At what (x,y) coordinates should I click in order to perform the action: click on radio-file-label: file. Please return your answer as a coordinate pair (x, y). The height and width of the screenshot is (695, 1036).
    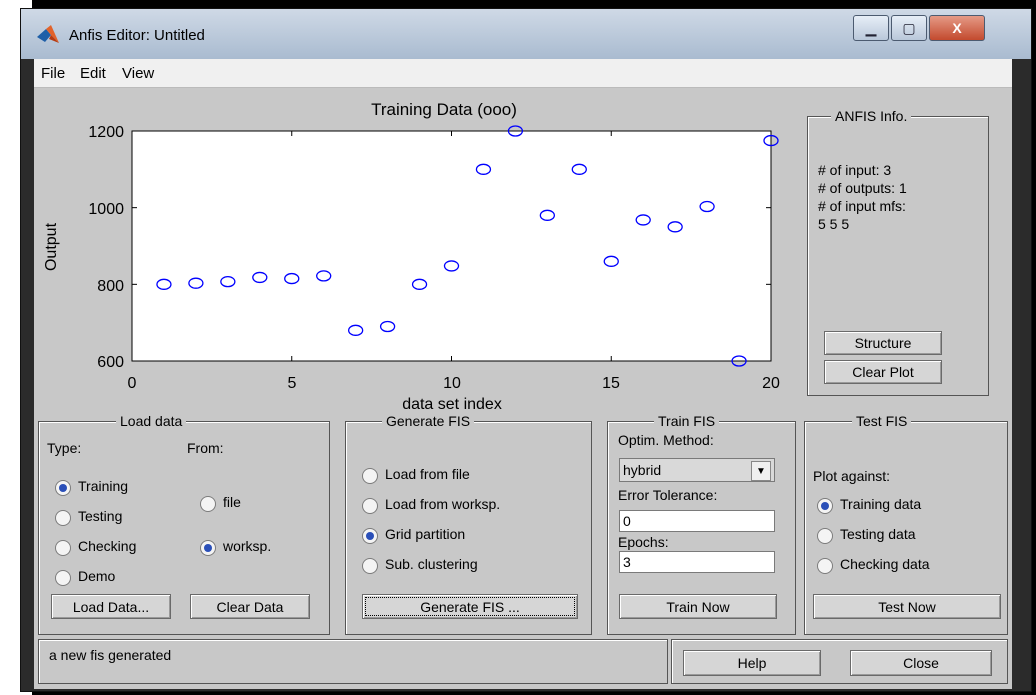
    Looking at the image, I should click on (232, 502).